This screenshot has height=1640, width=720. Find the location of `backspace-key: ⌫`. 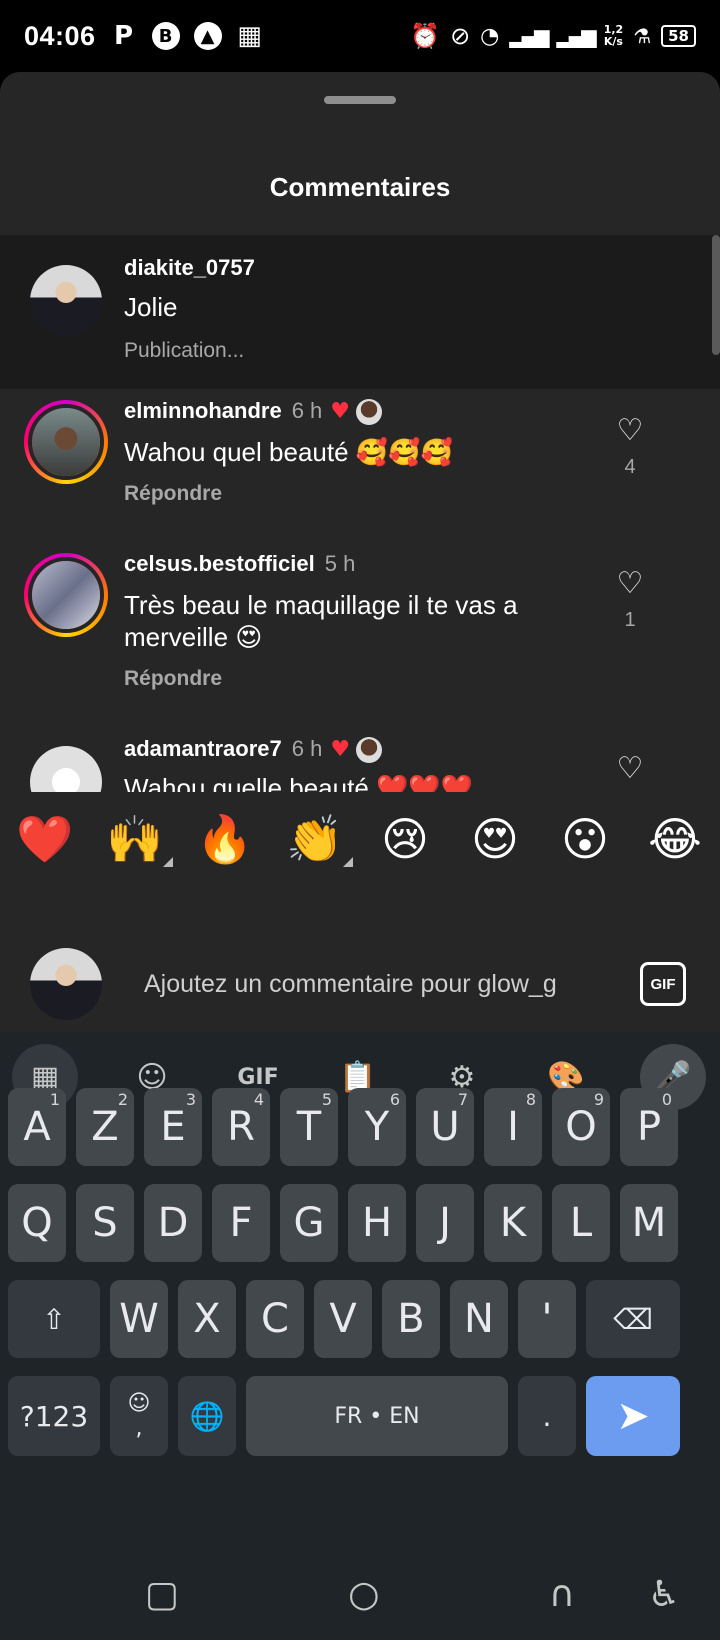

backspace-key: ⌫ is located at coordinates (633, 1319).